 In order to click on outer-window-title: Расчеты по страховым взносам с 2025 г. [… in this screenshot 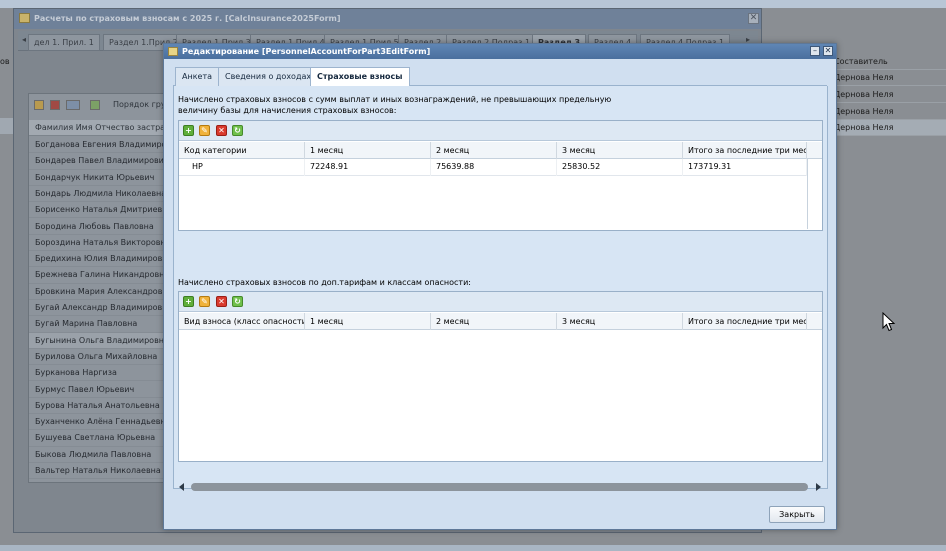, I will do `click(187, 18)`.